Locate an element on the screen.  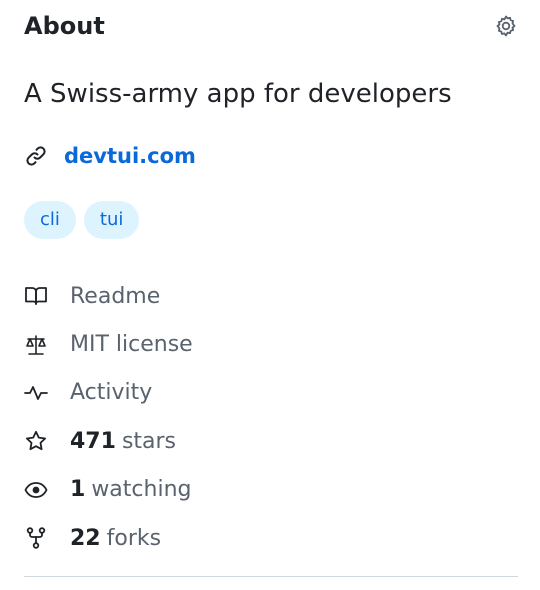
eye-icon is located at coordinates (36, 490).